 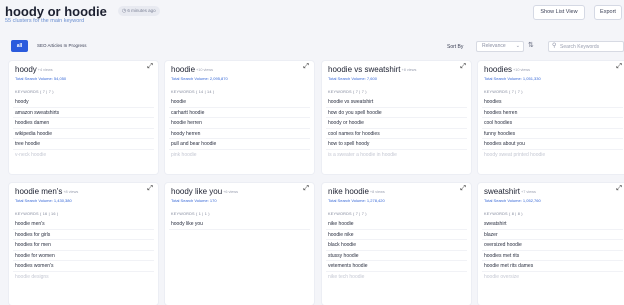 What do you see at coordinates (531, 45) in the screenshot?
I see `sort-direction-icon: ⇅` at bounding box center [531, 45].